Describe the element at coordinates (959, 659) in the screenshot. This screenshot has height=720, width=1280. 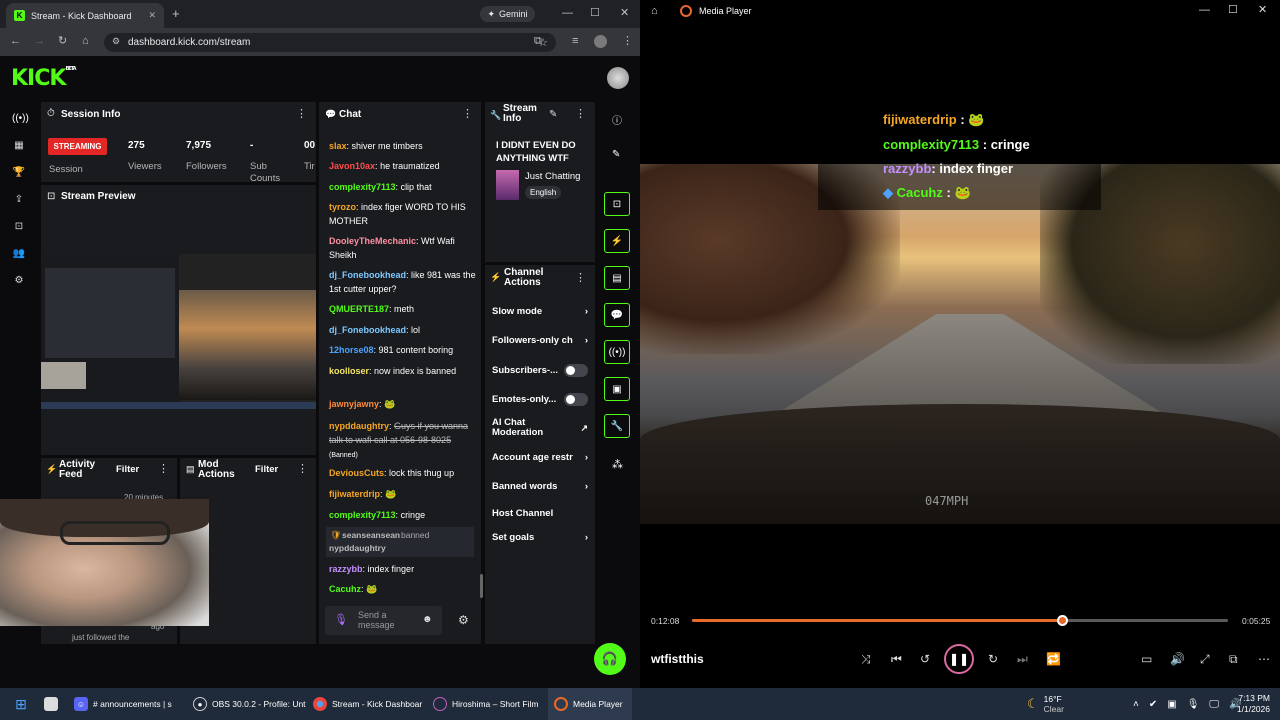
I see `pause-button: ❚❚` at that location.